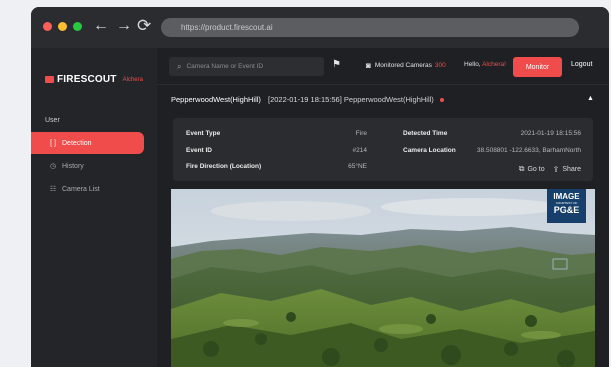  I want to click on sidebar-item-label: Camera List, so click(81, 189).